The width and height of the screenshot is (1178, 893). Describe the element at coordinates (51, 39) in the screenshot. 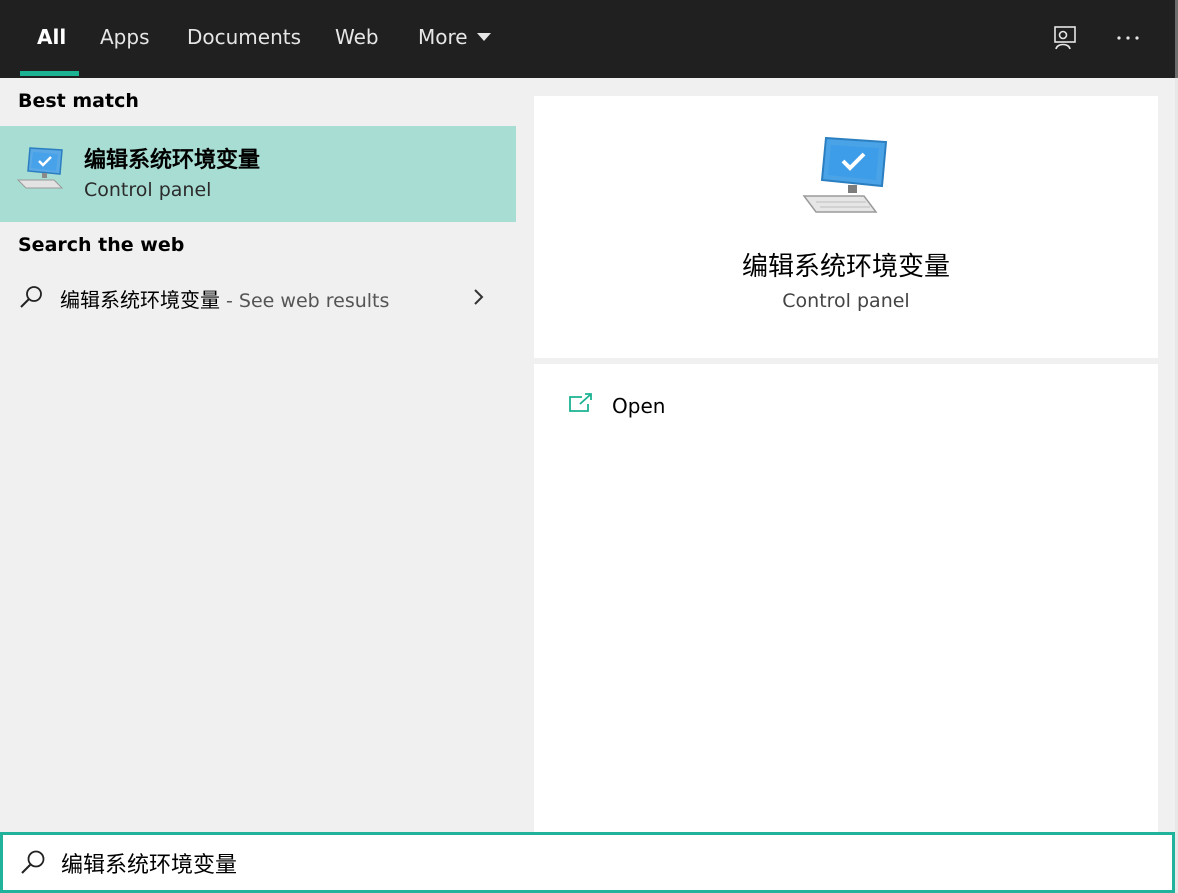

I see `tab-all: All` at that location.